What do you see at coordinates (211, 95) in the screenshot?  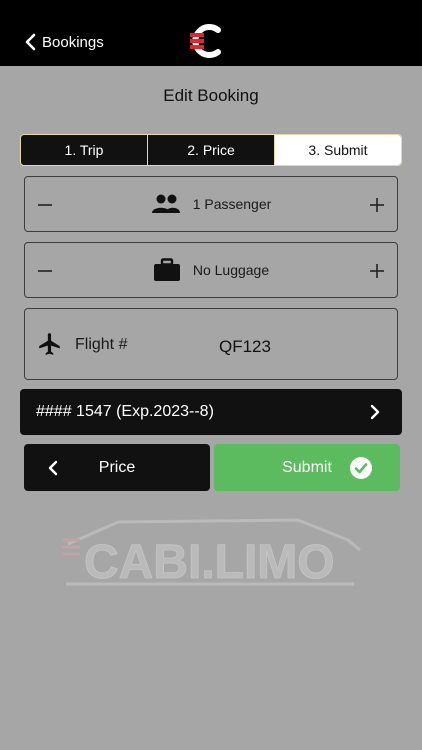 I see `page-title: Edit Booking` at bounding box center [211, 95].